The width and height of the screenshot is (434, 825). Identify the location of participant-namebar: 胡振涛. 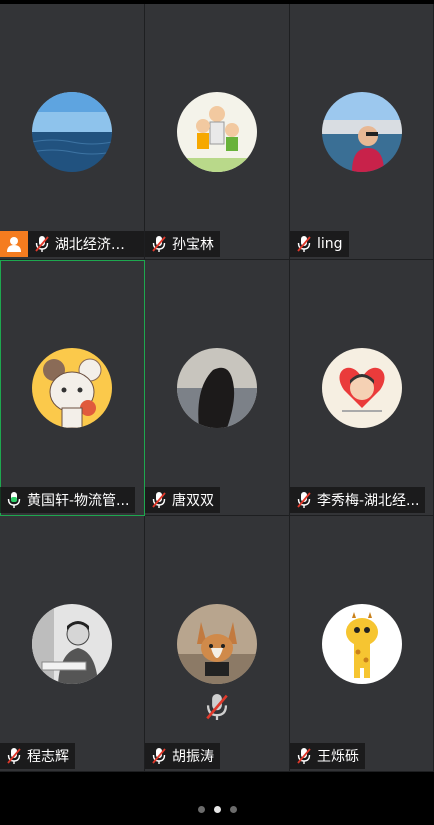
(182, 756).